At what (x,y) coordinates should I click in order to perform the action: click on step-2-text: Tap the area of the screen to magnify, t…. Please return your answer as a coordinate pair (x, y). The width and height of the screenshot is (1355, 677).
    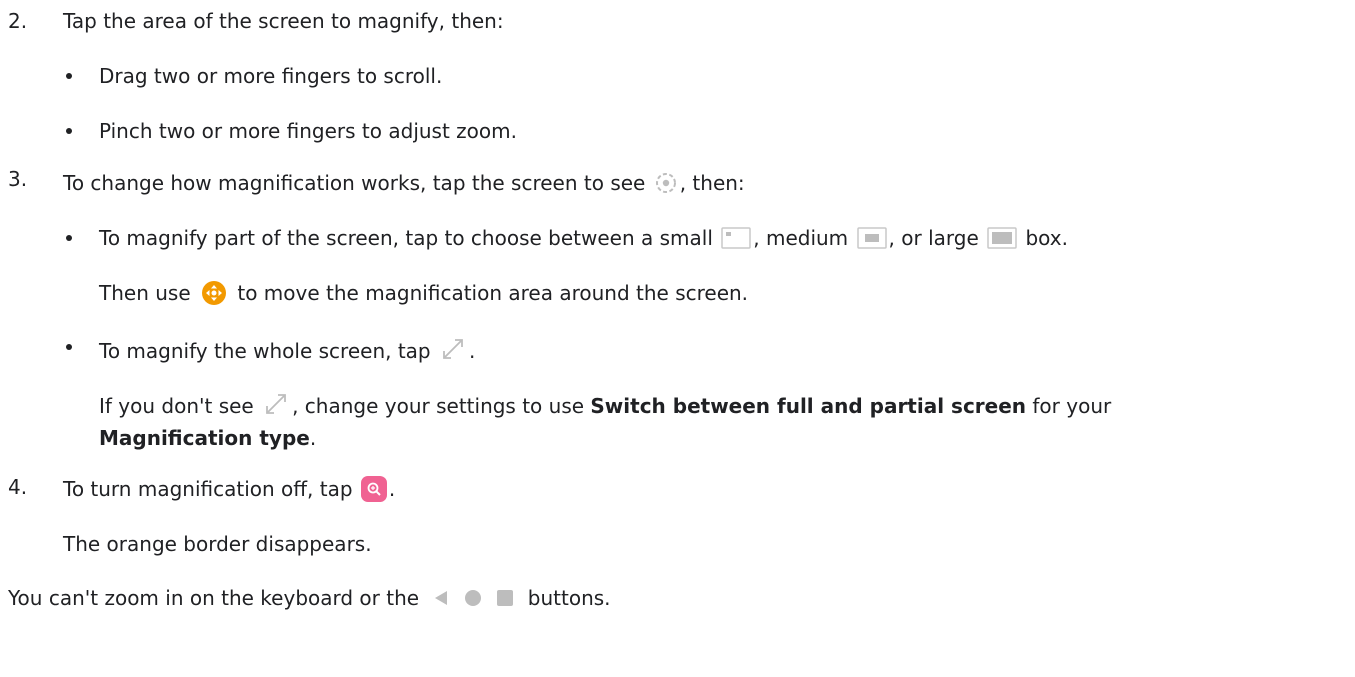
    Looking at the image, I should click on (283, 21).